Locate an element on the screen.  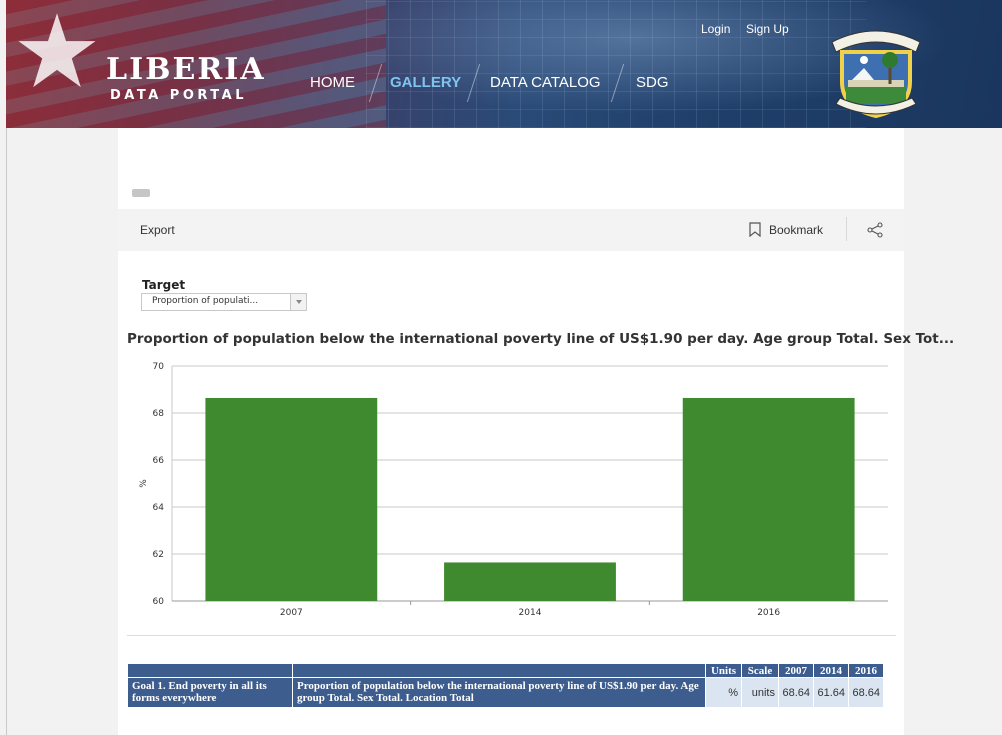
nav-home: HOME is located at coordinates (332, 82).